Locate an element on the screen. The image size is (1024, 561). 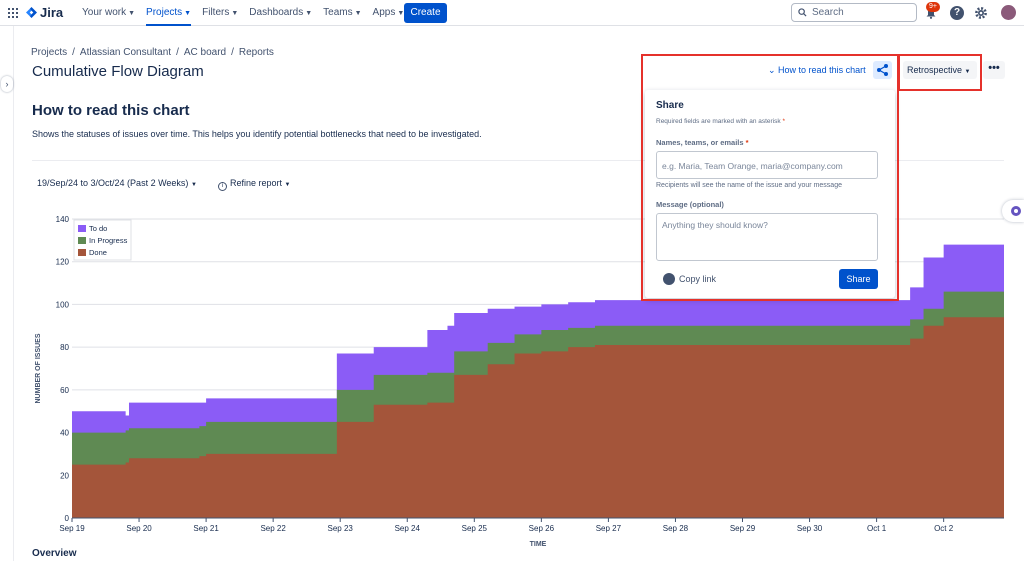
y-tick-label: 40 is located at coordinates (64, 433).